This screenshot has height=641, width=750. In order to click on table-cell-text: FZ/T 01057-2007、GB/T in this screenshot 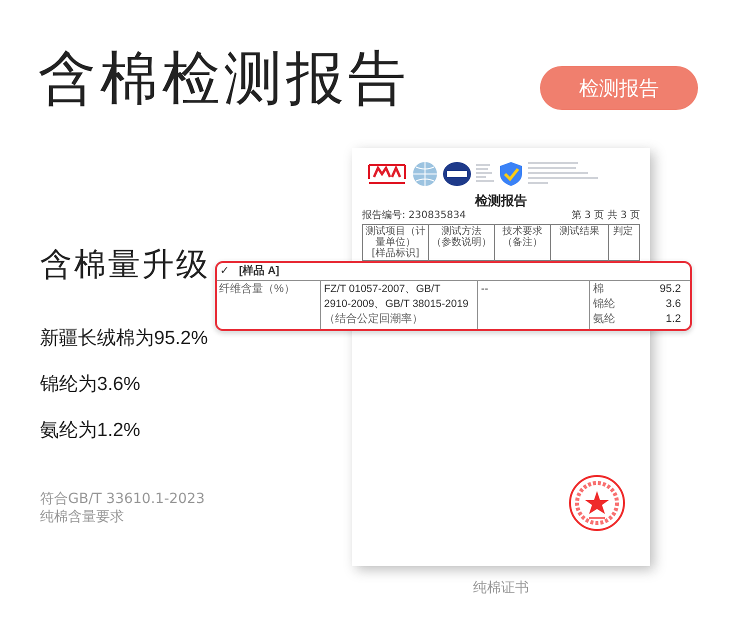, I will do `click(383, 289)`.